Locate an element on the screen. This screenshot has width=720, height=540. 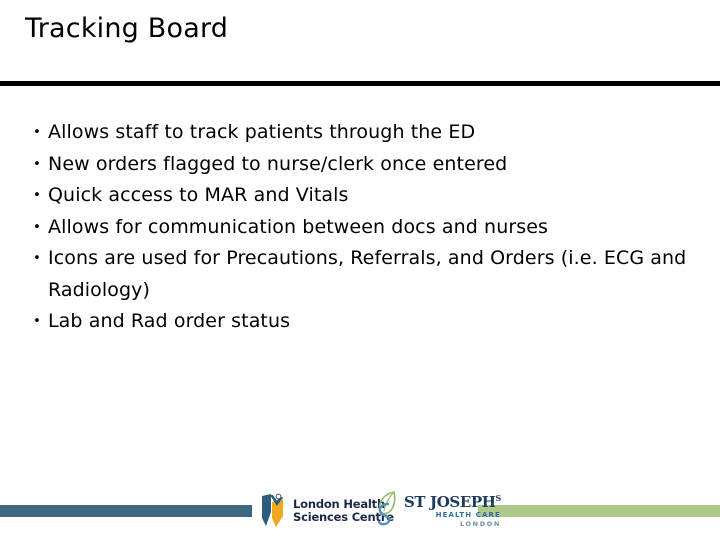
st-josephs-wordmark-line1: ST JOSEPHS is located at coordinates (452, 502).